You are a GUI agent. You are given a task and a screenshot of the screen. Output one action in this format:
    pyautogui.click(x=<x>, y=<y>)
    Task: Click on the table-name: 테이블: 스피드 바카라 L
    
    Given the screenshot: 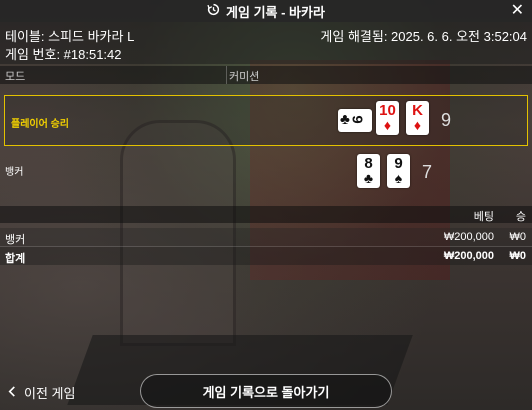 What is the action you would take?
    pyautogui.click(x=70, y=36)
    